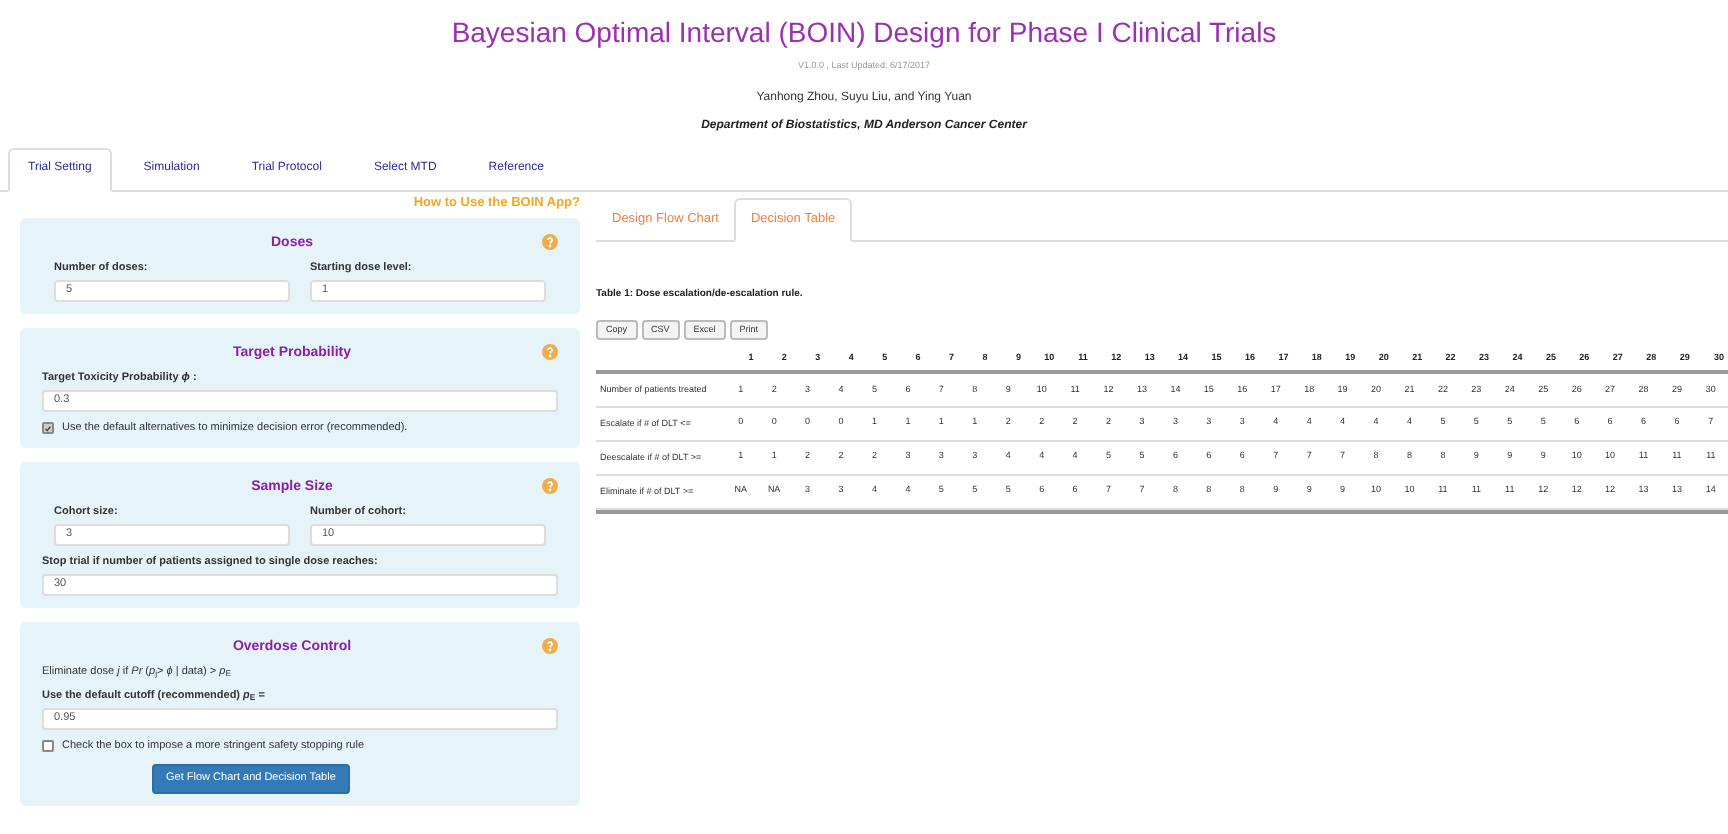 The height and width of the screenshot is (834, 1728). I want to click on page-title: Bayesian Optimal Interval (BOIN) Design for Phase I Clinical Trials, so click(864, 33).